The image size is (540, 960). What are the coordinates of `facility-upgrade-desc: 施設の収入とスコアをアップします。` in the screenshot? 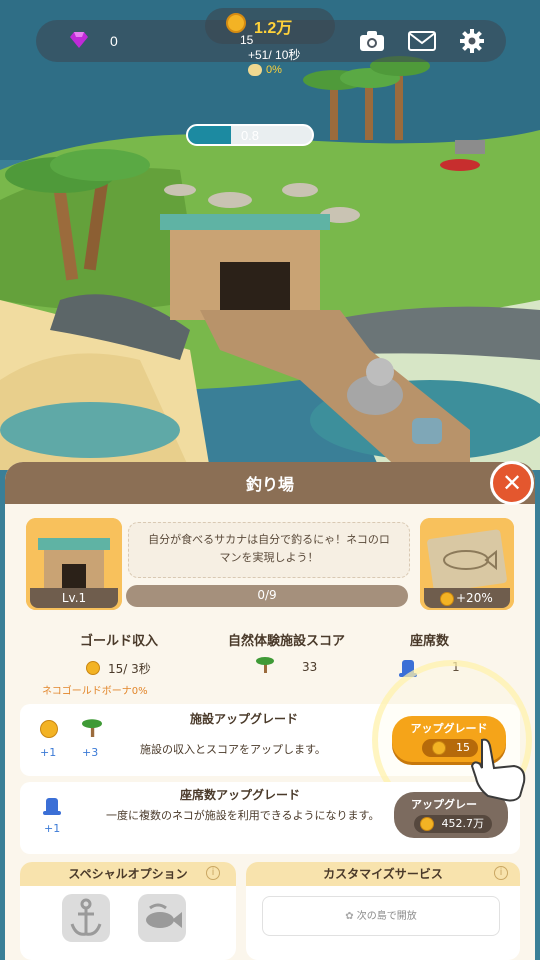 It's located at (233, 749).